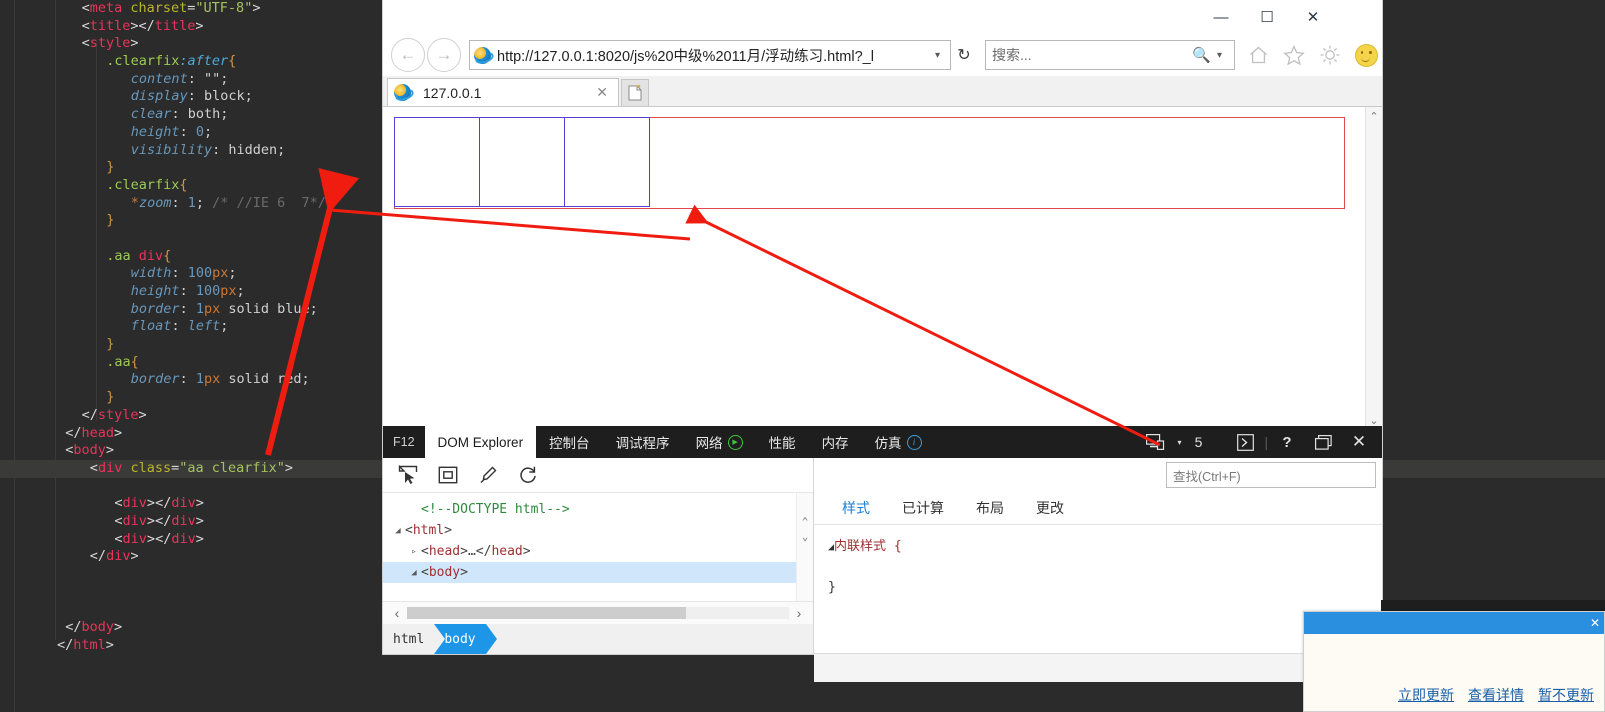 Image resolution: width=1605 pixels, height=712 pixels. What do you see at coordinates (1312, 55) in the screenshot?
I see `browser-toolbar-icons` at bounding box center [1312, 55].